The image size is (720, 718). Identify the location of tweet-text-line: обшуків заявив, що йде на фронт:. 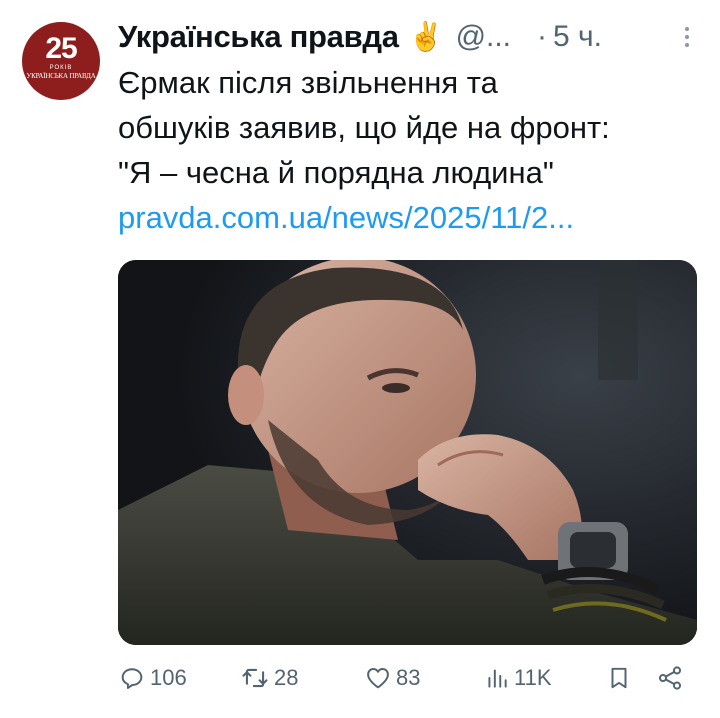
(364, 127).